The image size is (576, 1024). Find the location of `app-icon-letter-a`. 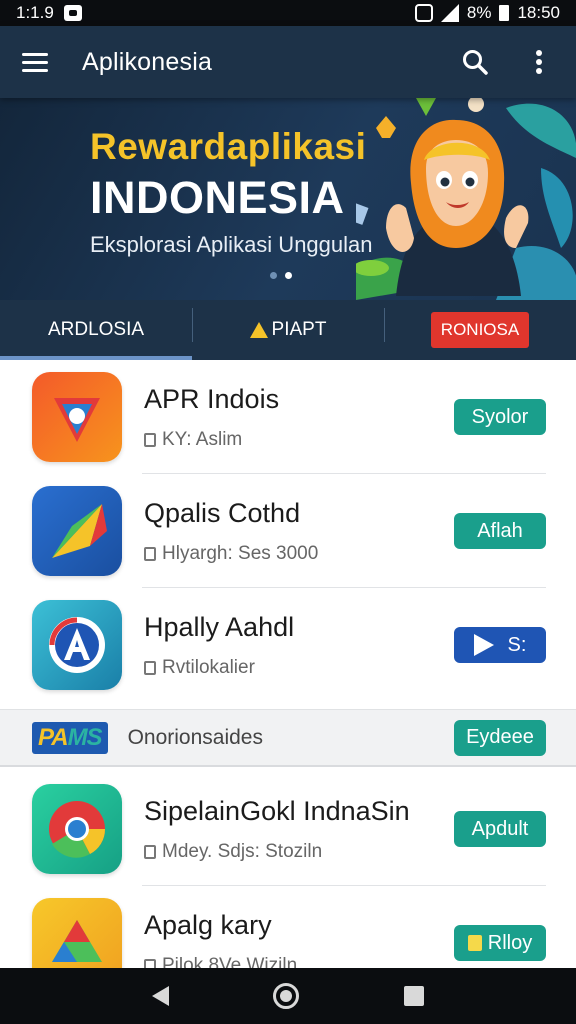

app-icon-letter-a is located at coordinates (77, 645).